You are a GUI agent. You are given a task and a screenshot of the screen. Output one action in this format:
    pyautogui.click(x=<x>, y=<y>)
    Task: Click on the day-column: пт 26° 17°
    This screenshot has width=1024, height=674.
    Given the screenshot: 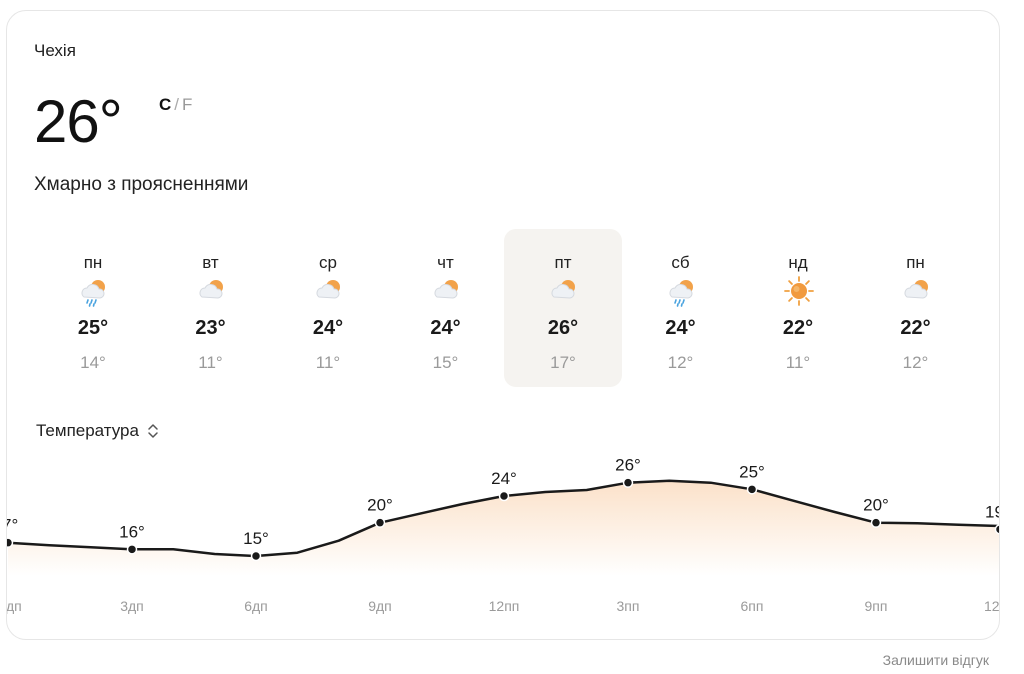 What is the action you would take?
    pyautogui.click(x=563, y=308)
    